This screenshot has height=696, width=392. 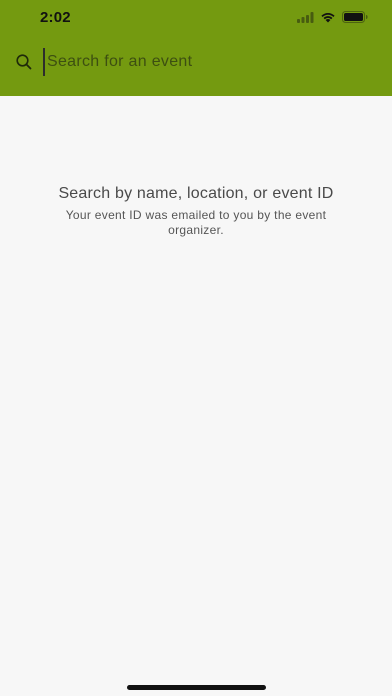 What do you see at coordinates (55, 17) in the screenshot?
I see `status-time: 2:02` at bounding box center [55, 17].